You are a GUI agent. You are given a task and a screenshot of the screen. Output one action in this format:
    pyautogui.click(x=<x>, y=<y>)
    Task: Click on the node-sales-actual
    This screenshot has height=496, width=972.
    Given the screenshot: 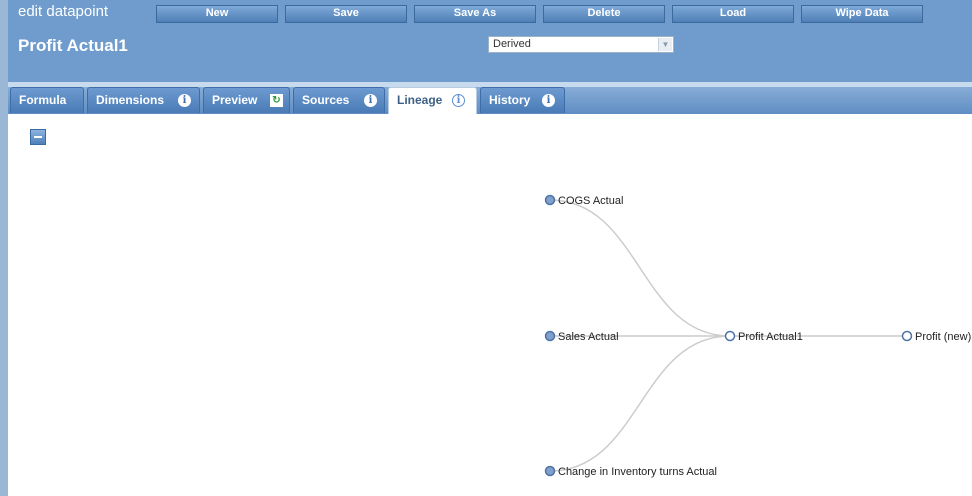 What is the action you would take?
    pyautogui.click(x=550, y=336)
    